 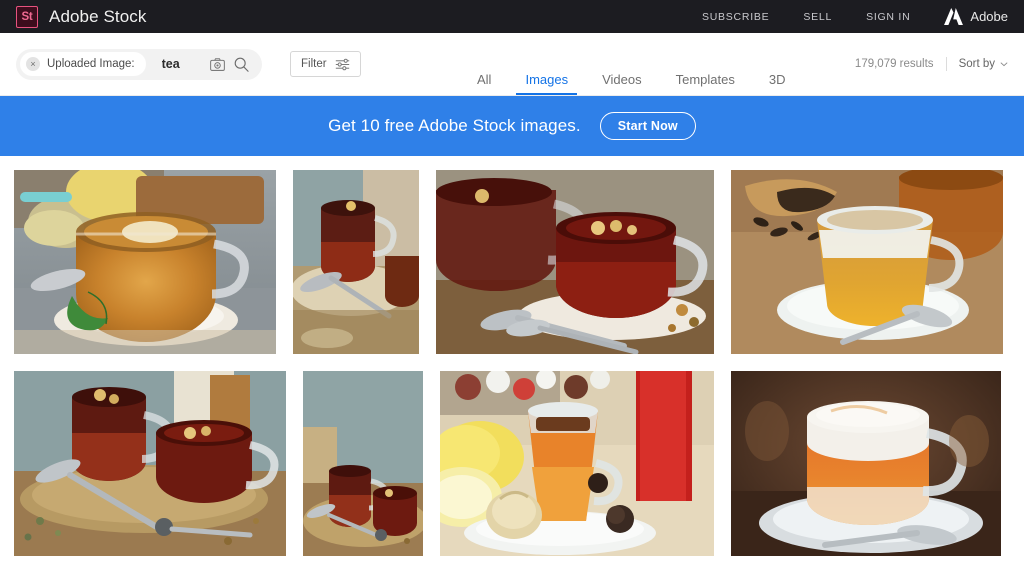 I want to click on meta-divider, so click(x=946, y=64).